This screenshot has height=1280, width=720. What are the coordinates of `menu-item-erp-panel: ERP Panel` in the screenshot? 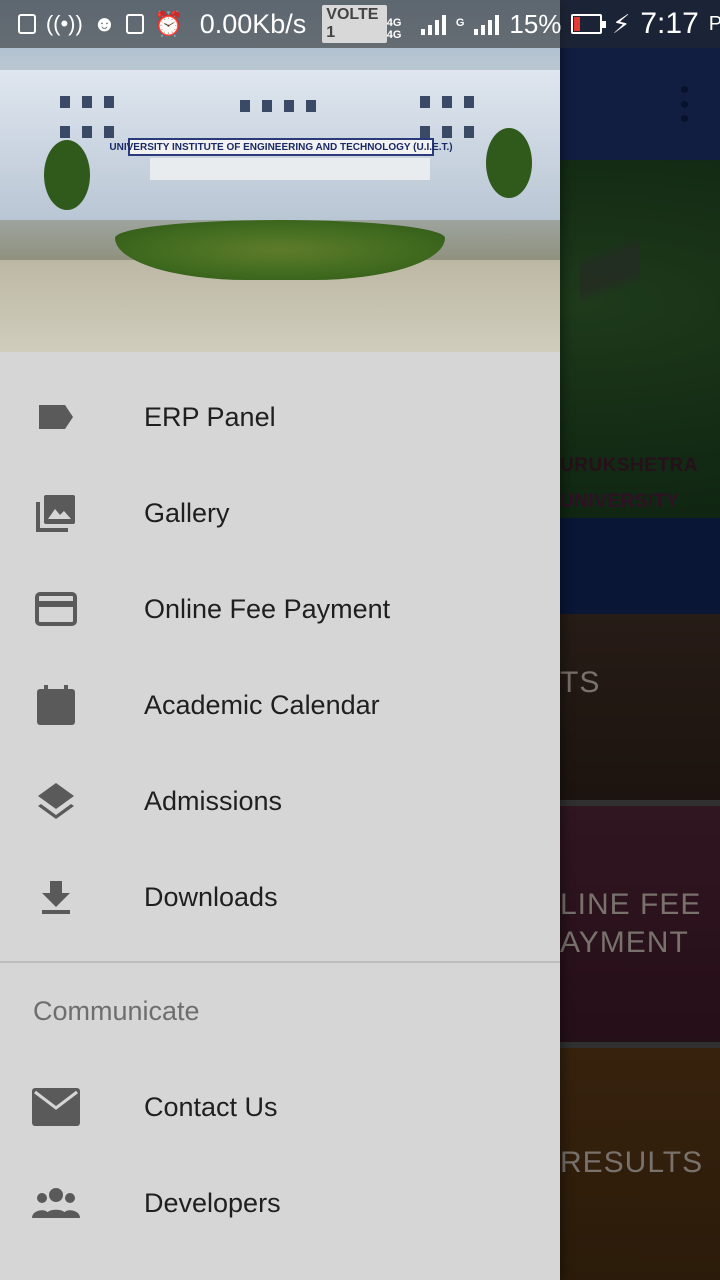 It's located at (280, 417).